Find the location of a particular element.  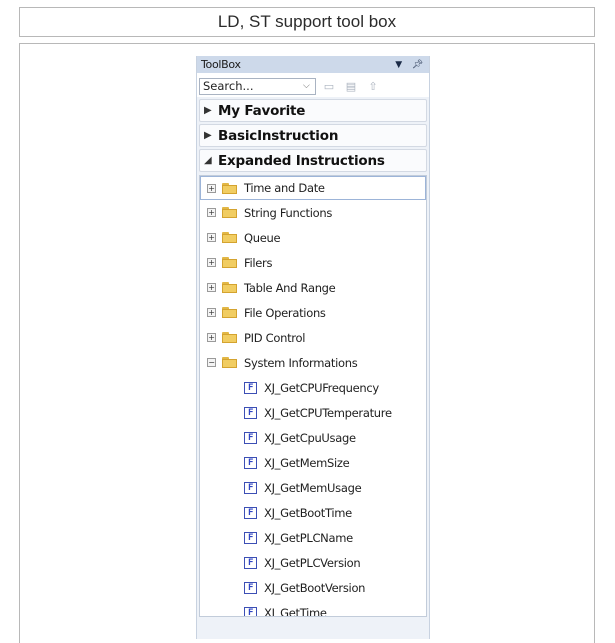

function-item: F XJ_GetCPUTemperature is located at coordinates (313, 412).